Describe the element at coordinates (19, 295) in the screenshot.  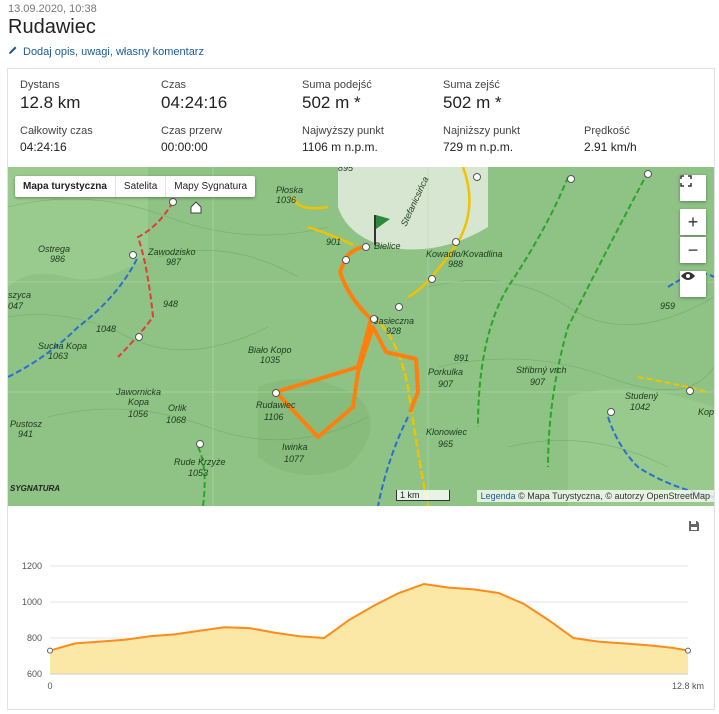
I see `map-label: szyca` at that location.